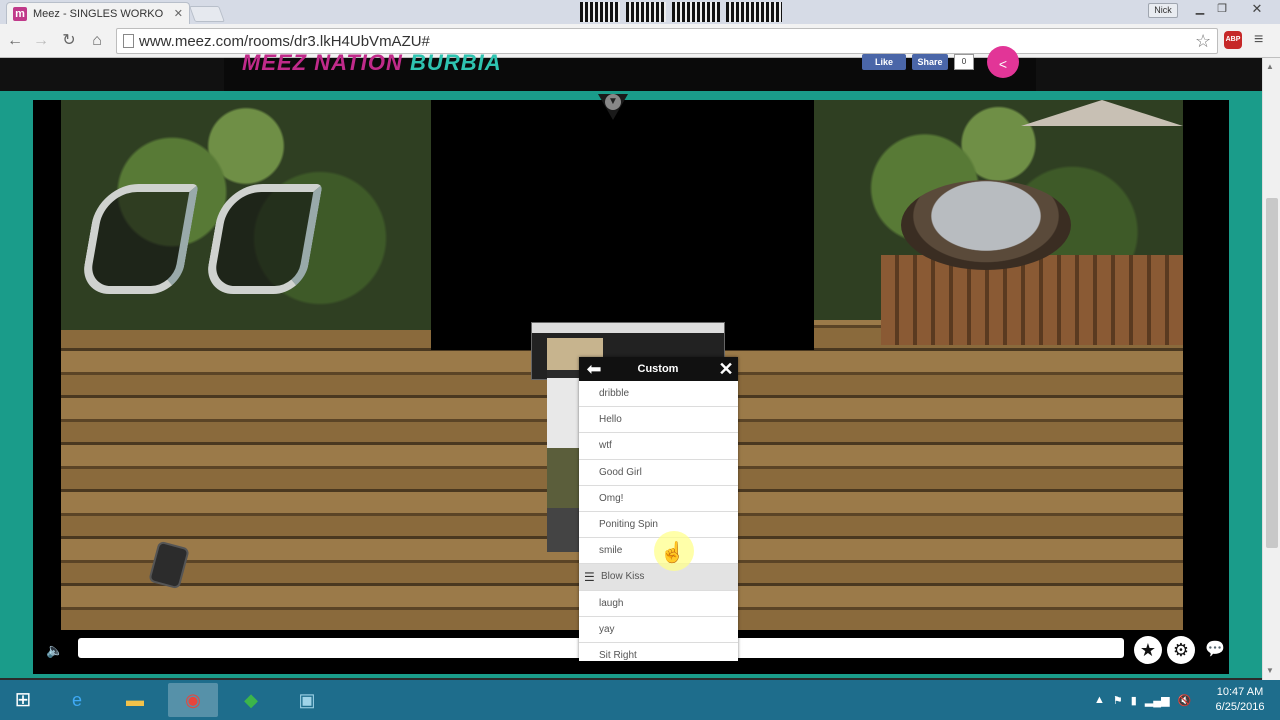 The height and width of the screenshot is (720, 1280). Describe the element at coordinates (658, 652) in the screenshot. I see `emote-item: Sit Right` at that location.